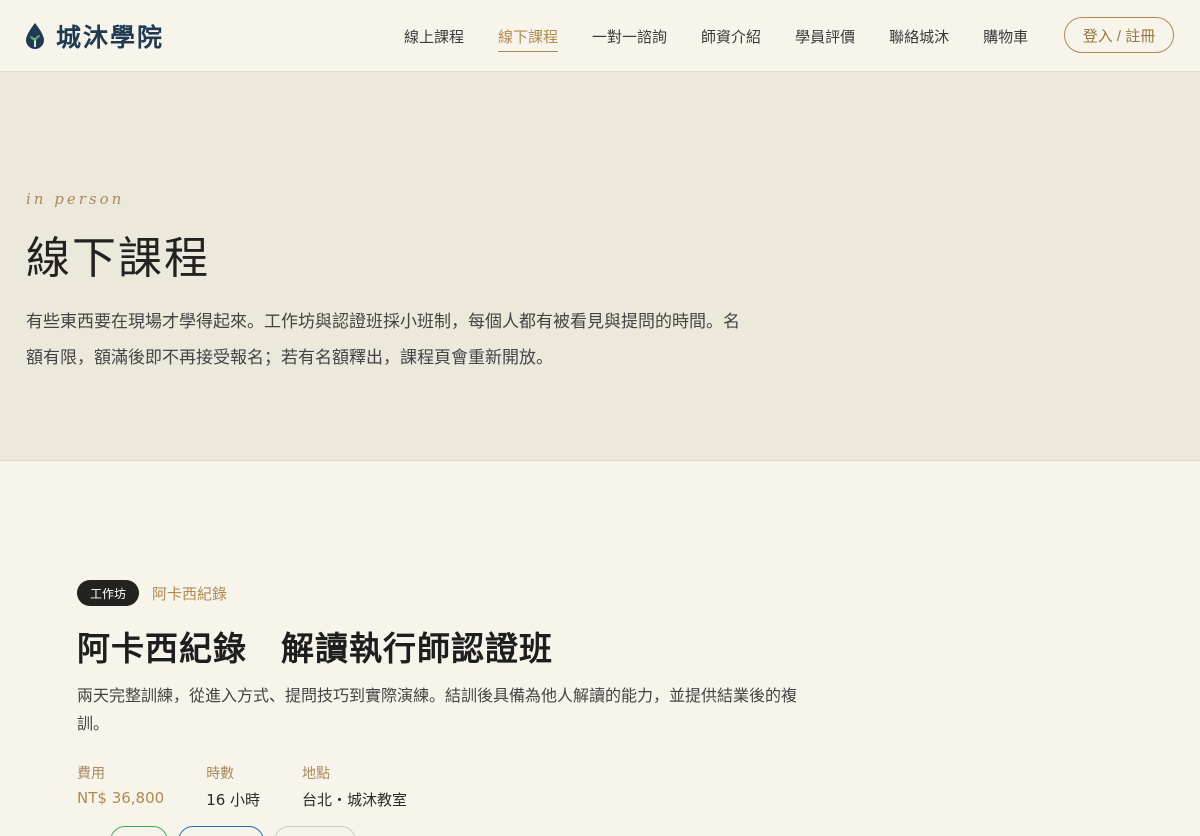 The width and height of the screenshot is (1200, 836). I want to click on meta-hours-label: 時數, so click(220, 774).